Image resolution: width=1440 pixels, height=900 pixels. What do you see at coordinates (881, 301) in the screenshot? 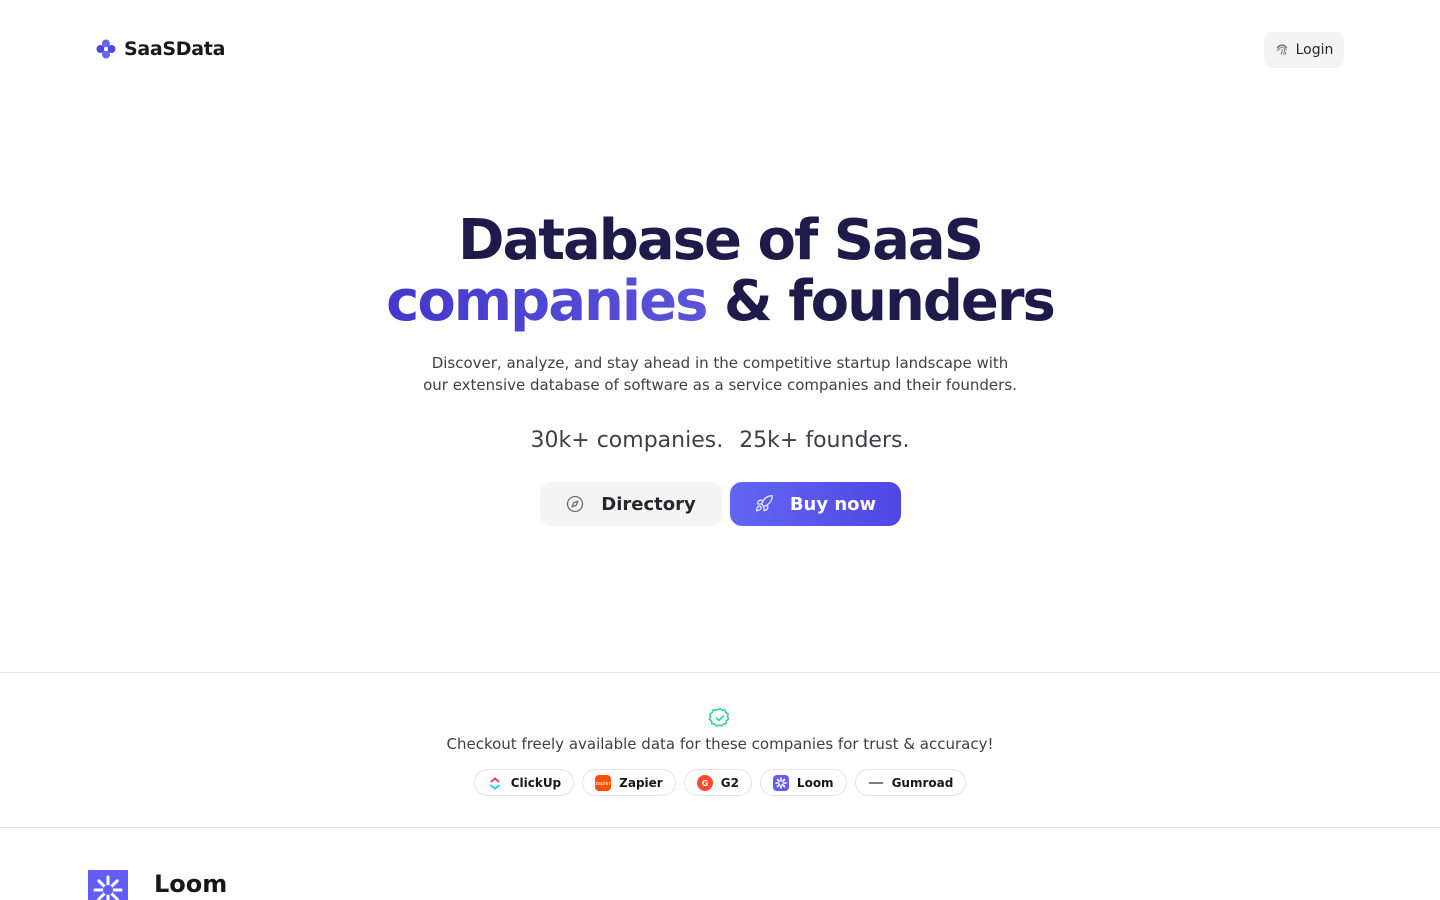
I see `hero-title-rest: & founders` at bounding box center [881, 301].